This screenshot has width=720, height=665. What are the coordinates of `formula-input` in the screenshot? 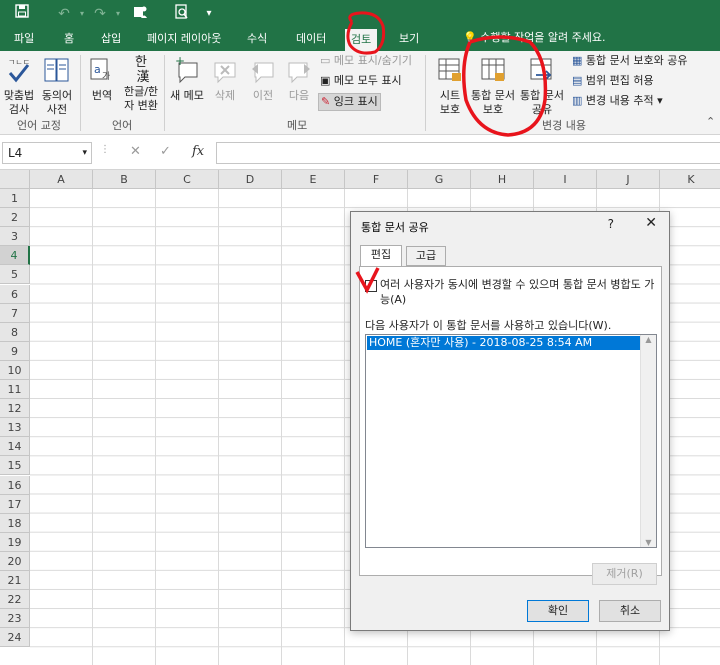 It's located at (468, 153).